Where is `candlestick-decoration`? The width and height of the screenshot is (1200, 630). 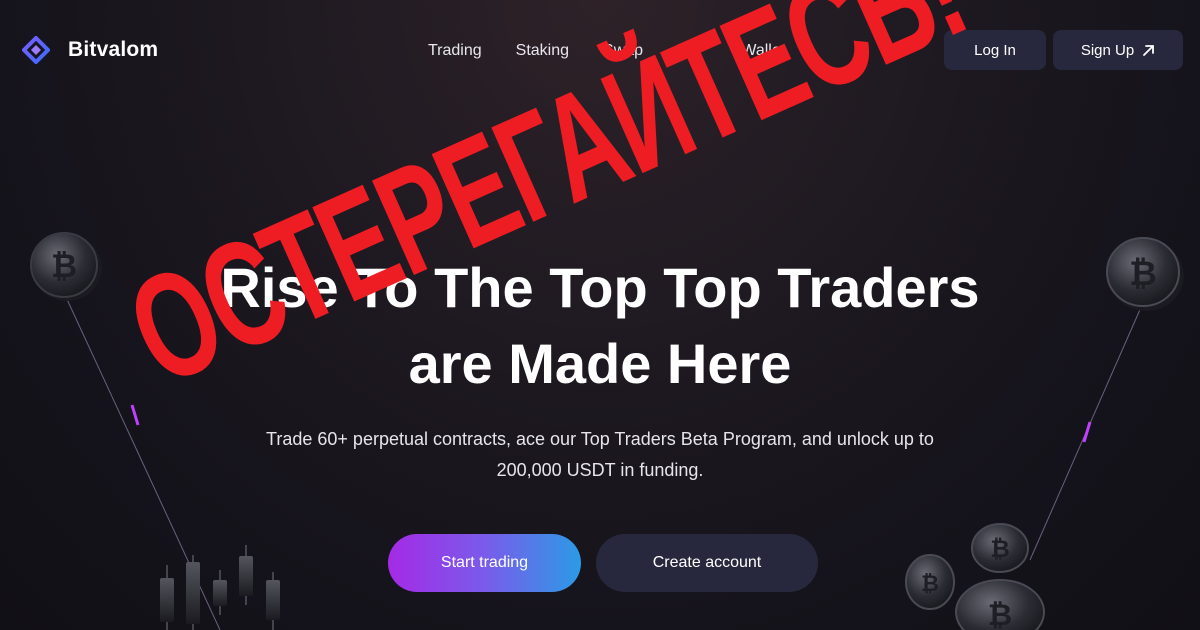
candlestick-decoration is located at coordinates (220, 587).